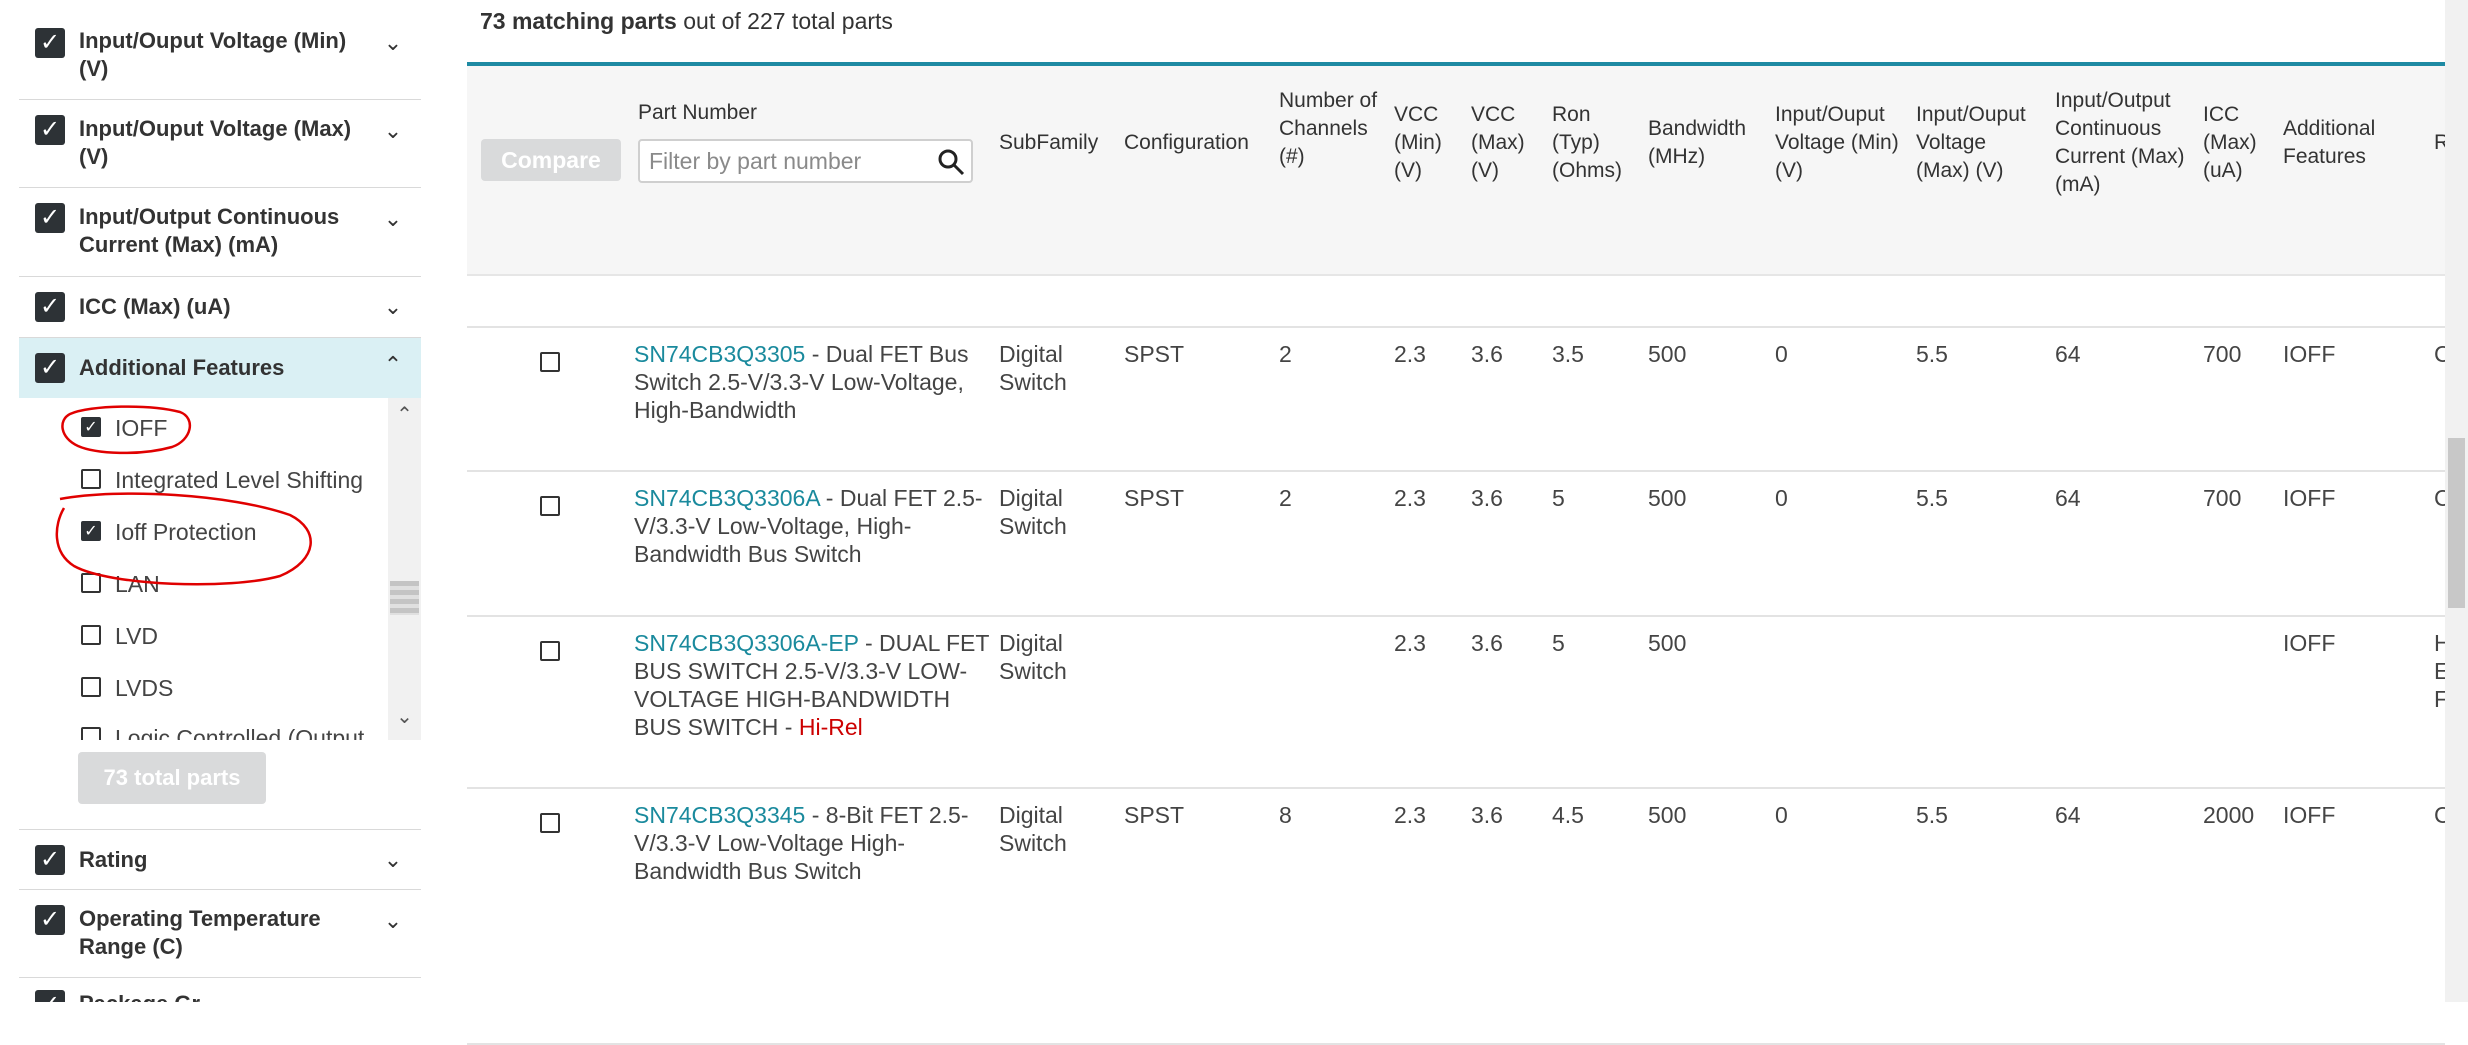 This screenshot has height=1045, width=2468. Describe the element at coordinates (404, 414) in the screenshot. I see `scroll-up-arrow-icon: ⌃` at that location.